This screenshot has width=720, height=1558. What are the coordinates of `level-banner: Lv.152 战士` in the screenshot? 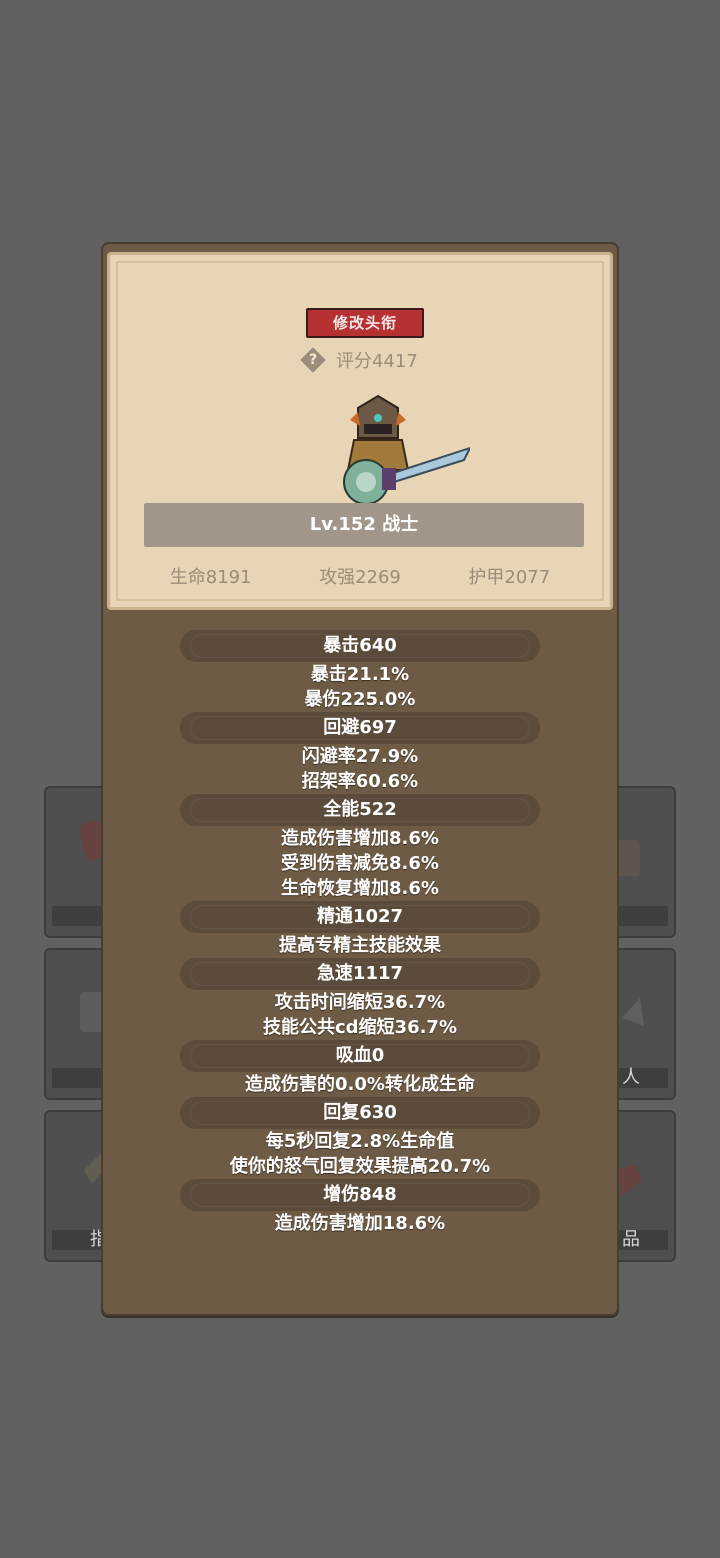 It's located at (364, 525).